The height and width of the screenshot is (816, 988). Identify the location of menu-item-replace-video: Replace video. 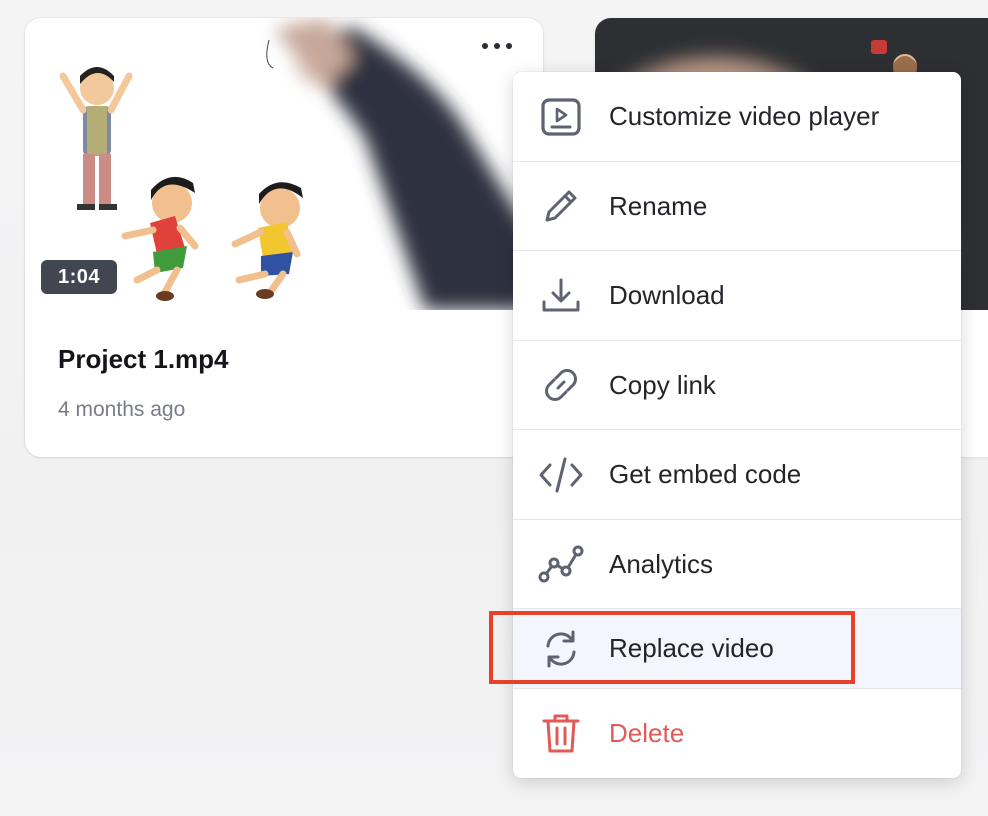
(737, 649).